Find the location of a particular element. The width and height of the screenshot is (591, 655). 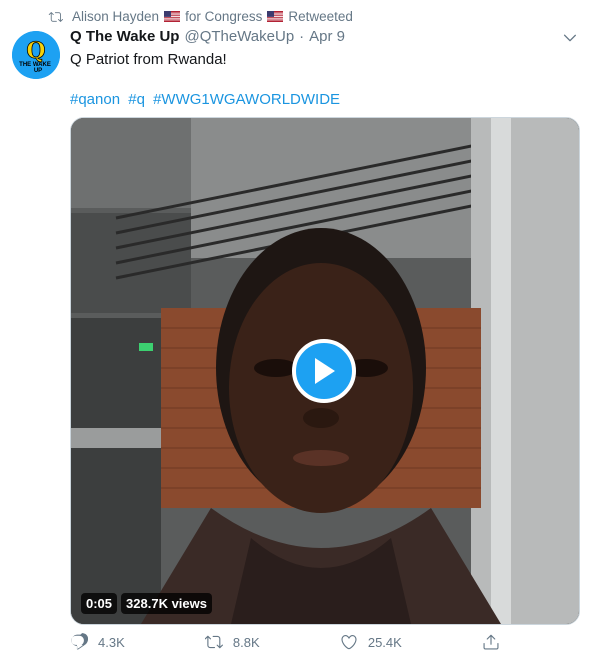

hashtag-list: #qanon #q #WWG1WGAWORLDWIDE is located at coordinates (325, 100).